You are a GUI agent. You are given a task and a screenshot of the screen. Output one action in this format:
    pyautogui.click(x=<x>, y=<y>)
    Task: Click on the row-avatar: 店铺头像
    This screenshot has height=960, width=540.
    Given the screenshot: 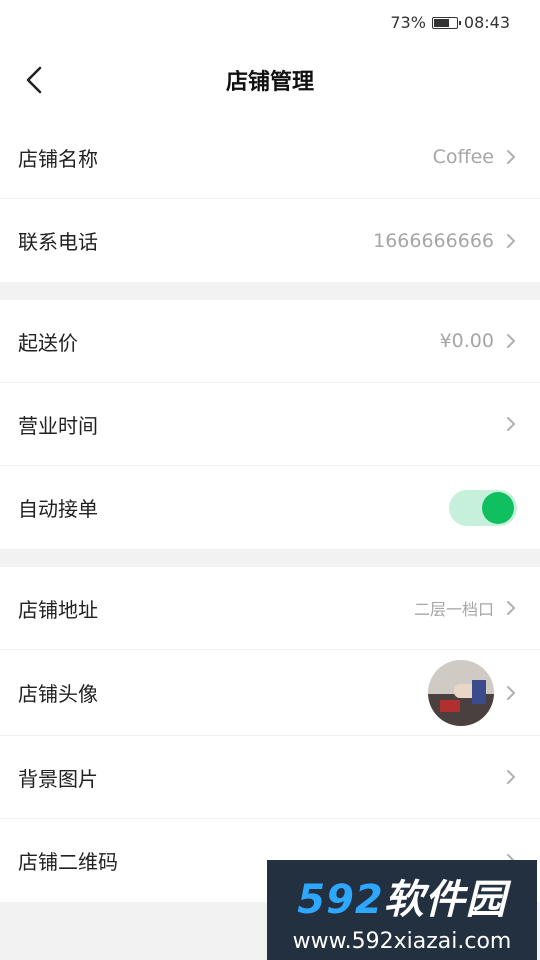 What is the action you would take?
    pyautogui.click(x=270, y=693)
    